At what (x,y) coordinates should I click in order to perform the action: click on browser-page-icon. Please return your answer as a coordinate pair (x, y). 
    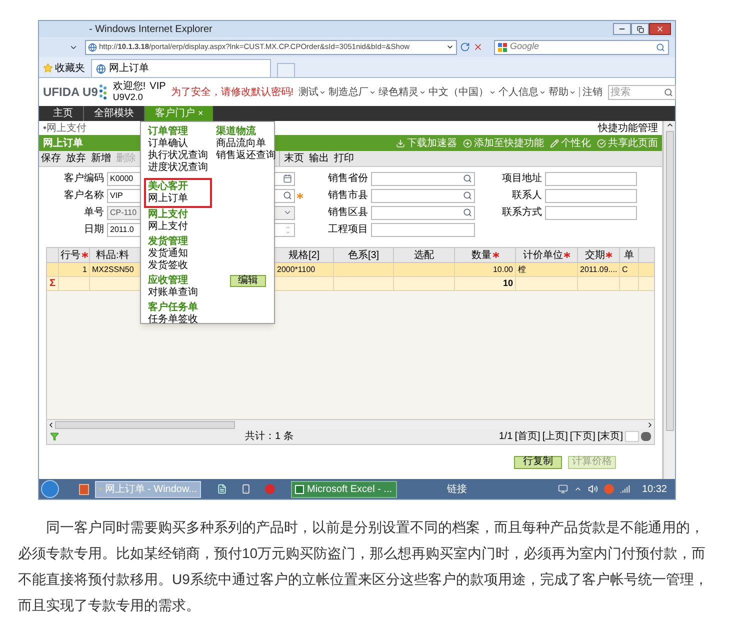
    Looking at the image, I should click on (92, 47).